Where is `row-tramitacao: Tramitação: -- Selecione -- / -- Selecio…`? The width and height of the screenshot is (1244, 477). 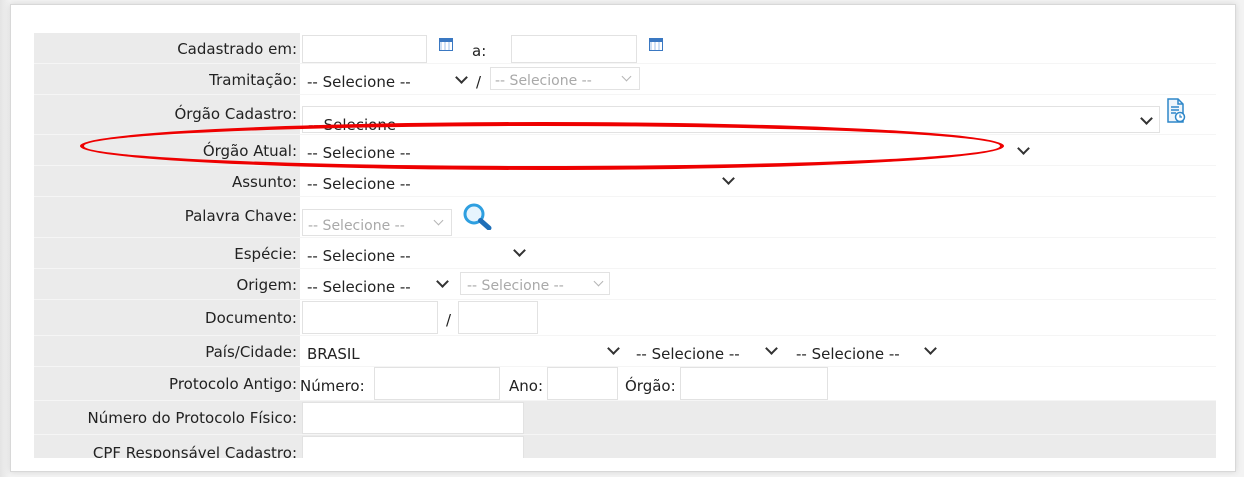
row-tramitacao: Tramitação: -- Selecione -- / -- Selecio… is located at coordinates (625, 79).